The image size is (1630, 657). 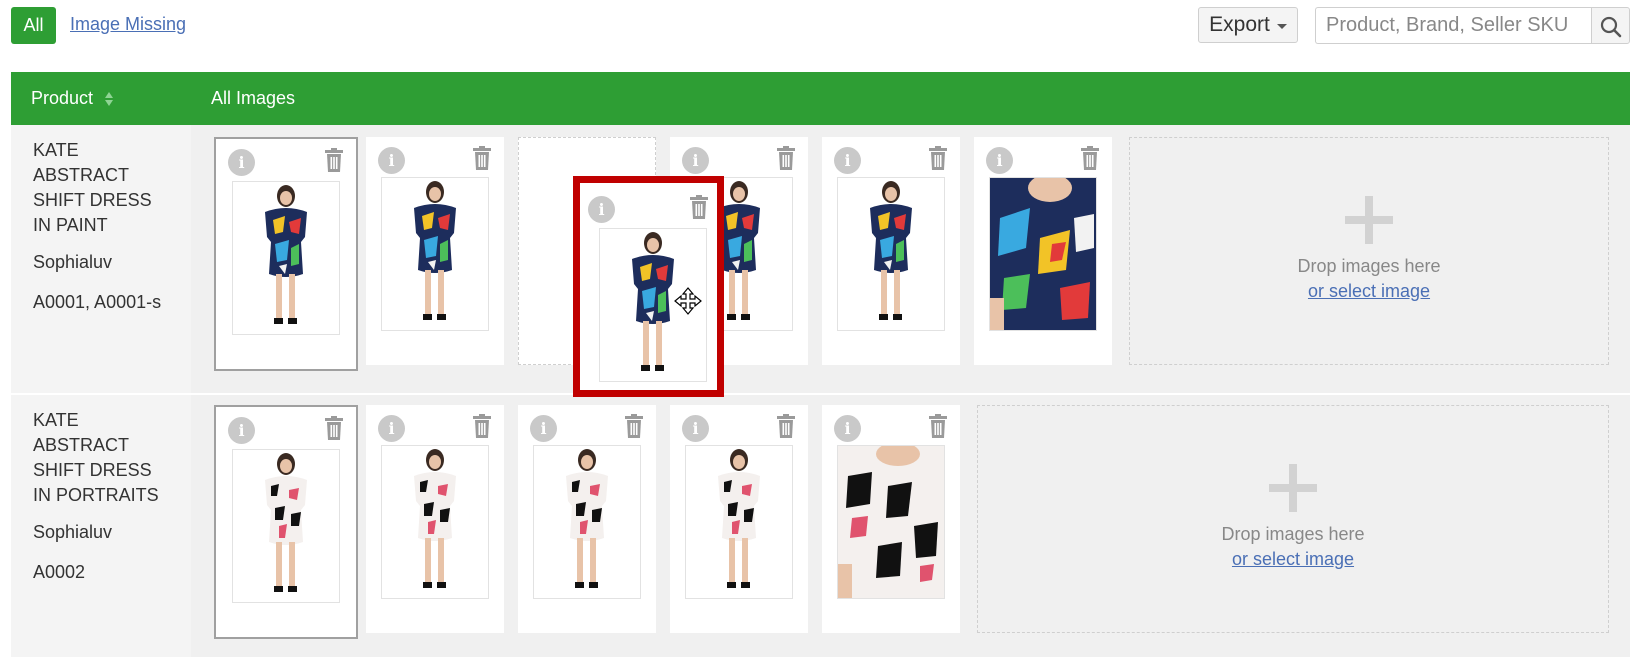 I want to click on export-button: Export, so click(x=1248, y=25).